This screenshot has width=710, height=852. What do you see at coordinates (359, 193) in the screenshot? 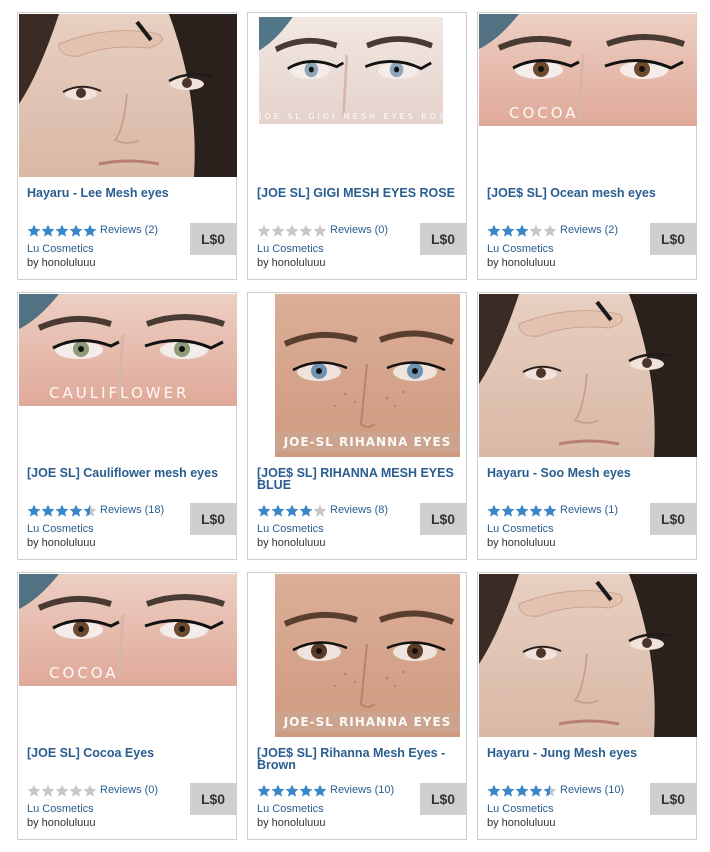
I see `product-title-link: [JOE SL] GIGI MESH EYES ROSE` at bounding box center [359, 193].